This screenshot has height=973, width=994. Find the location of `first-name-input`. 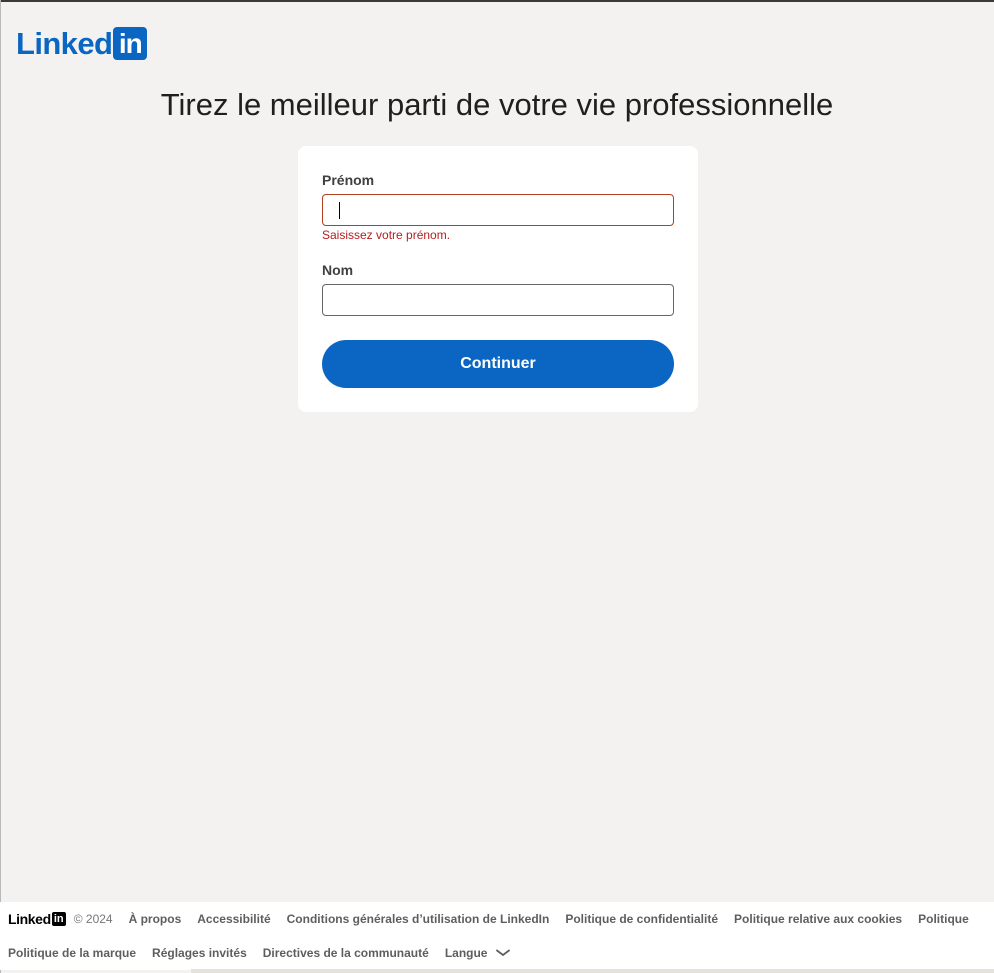

first-name-input is located at coordinates (498, 210).